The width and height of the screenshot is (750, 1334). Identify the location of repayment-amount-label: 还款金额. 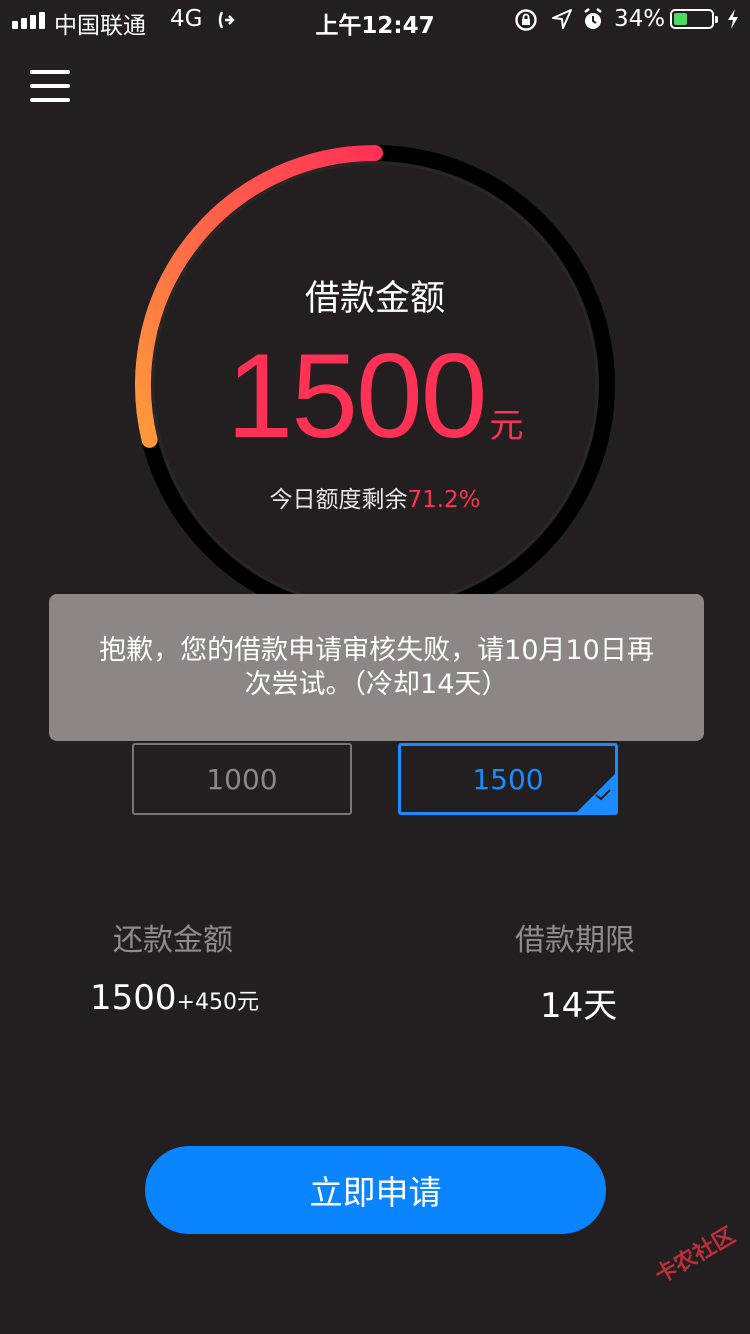
(173, 940).